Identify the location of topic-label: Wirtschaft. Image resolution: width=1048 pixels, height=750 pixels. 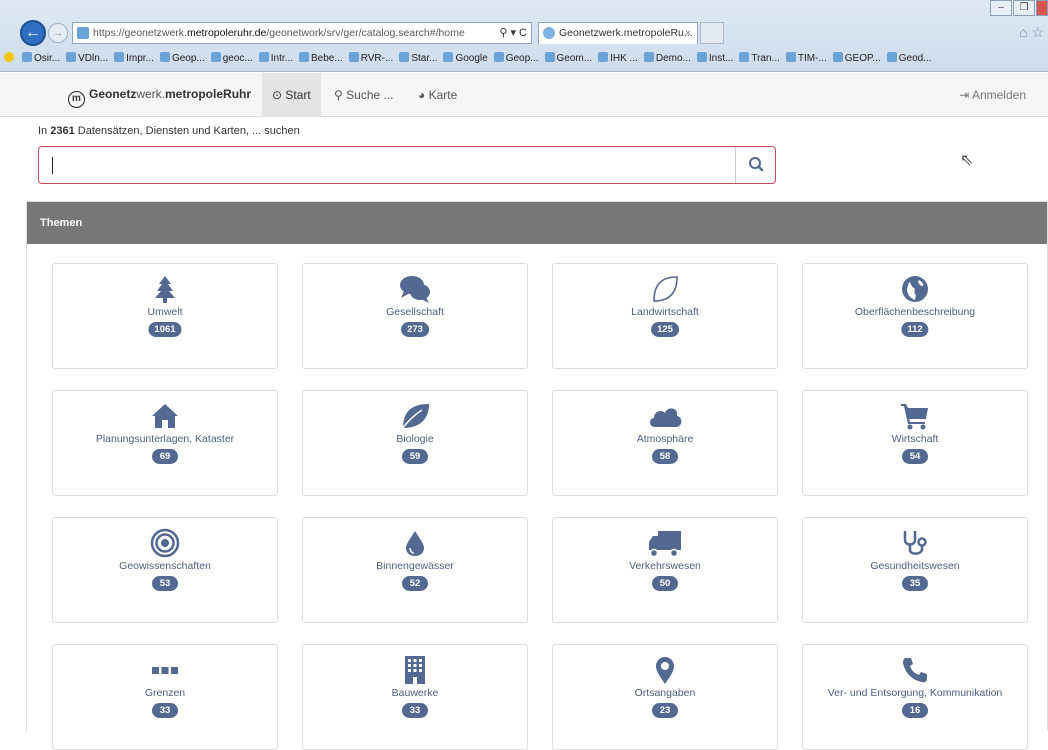
(915, 439).